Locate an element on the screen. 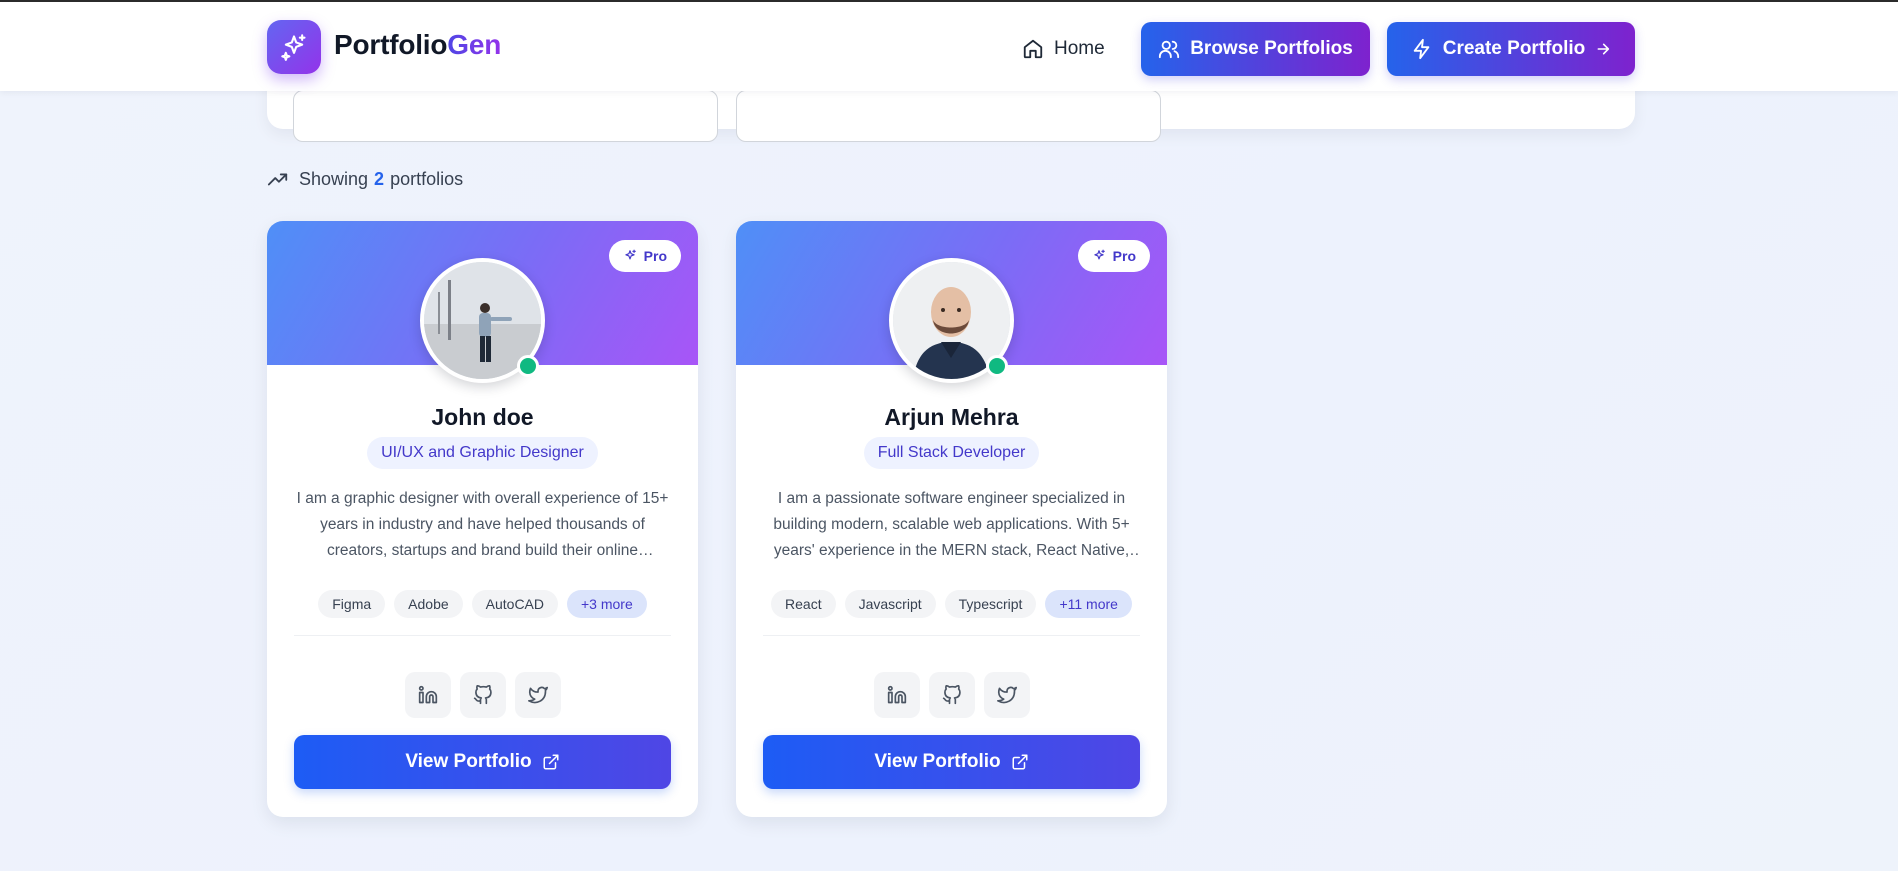 Image resolution: width=1898 pixels, height=871 pixels. logo-text: PortfolioGen is located at coordinates (417, 45).